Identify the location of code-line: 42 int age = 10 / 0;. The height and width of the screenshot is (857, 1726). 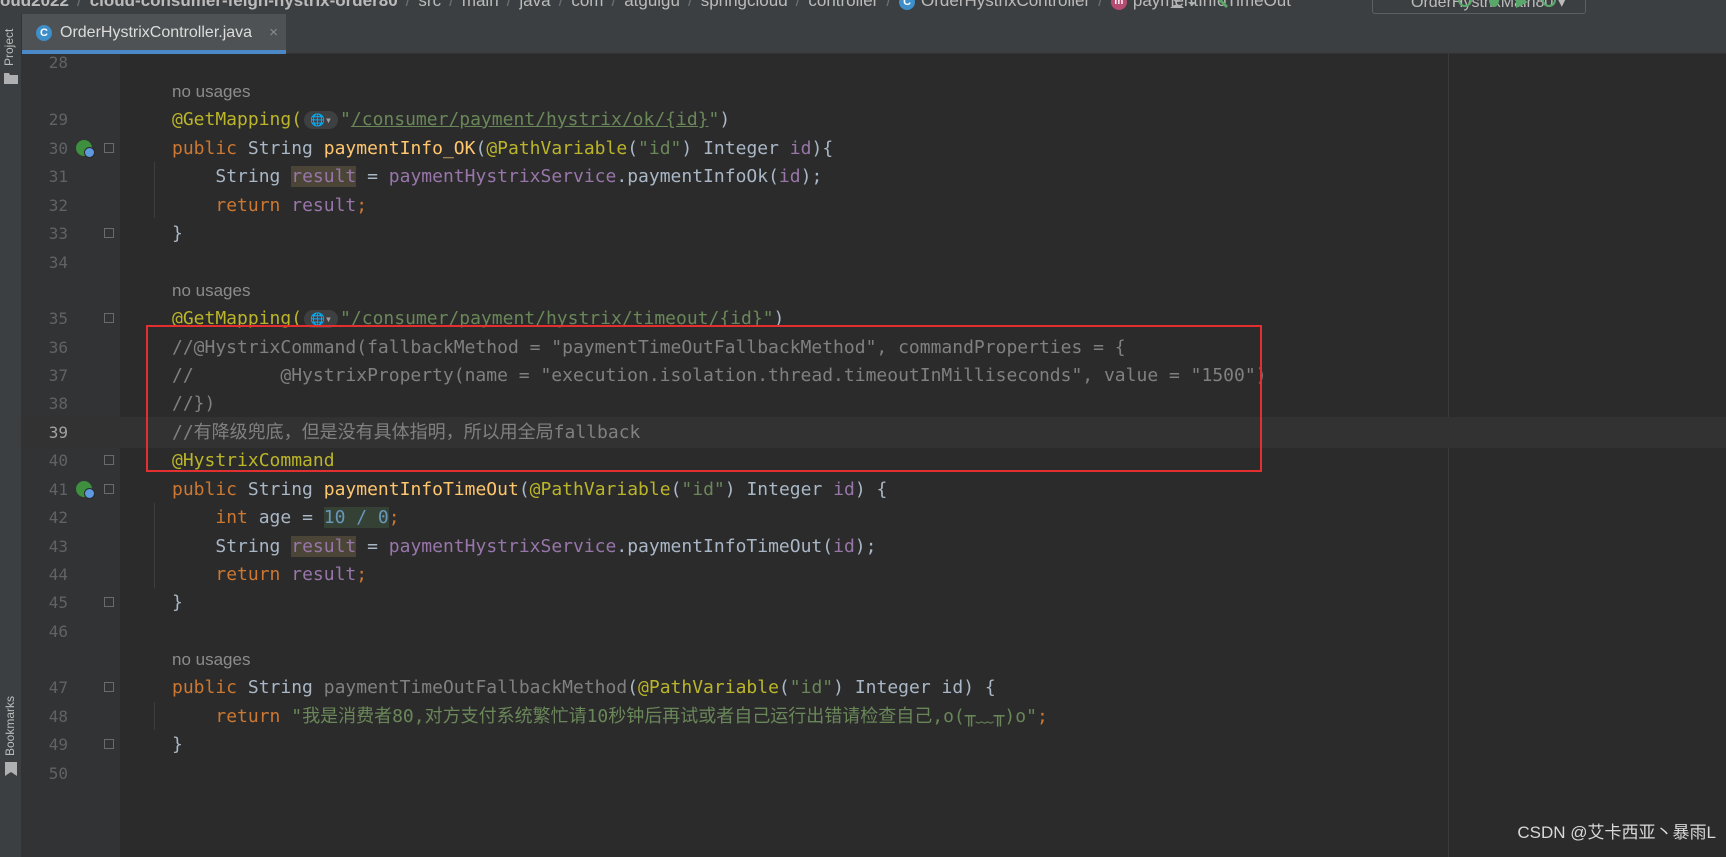
(874, 517).